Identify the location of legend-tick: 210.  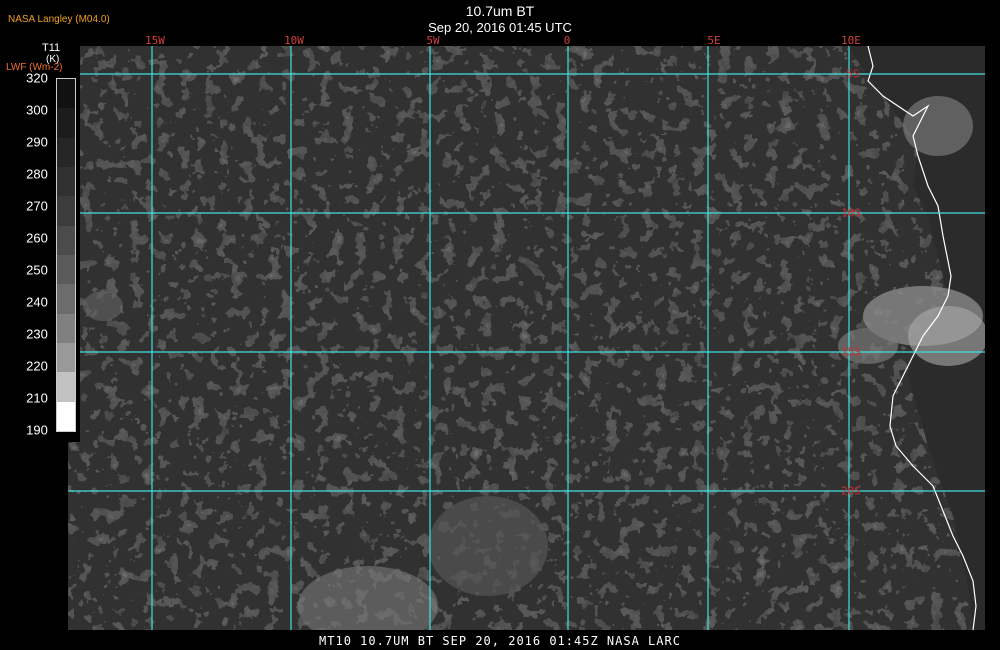
(37, 398).